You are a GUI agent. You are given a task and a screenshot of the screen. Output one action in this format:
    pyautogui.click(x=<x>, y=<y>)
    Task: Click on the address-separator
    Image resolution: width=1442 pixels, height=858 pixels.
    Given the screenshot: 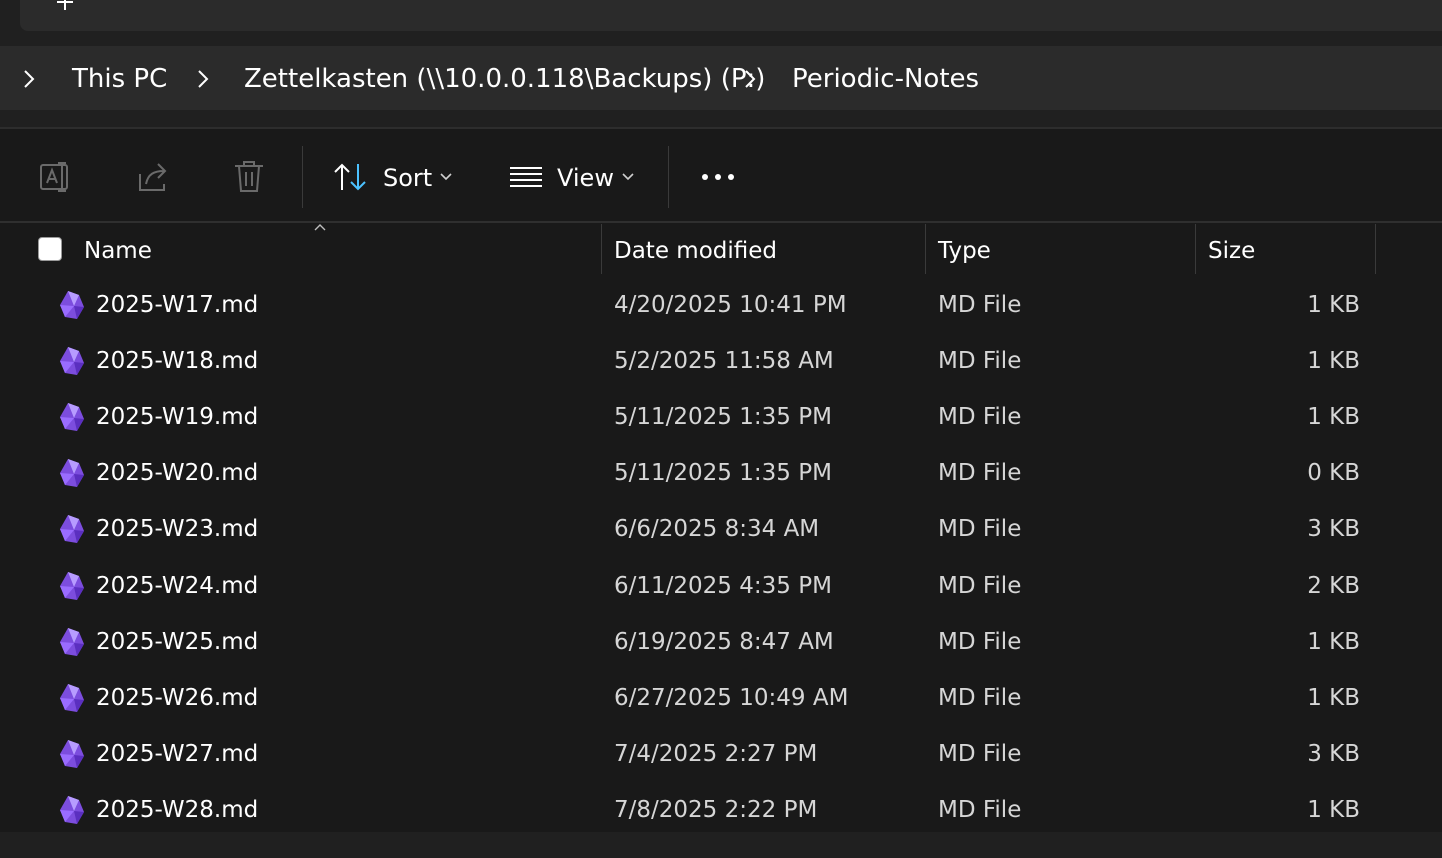 What is the action you would take?
    pyautogui.click(x=721, y=119)
    